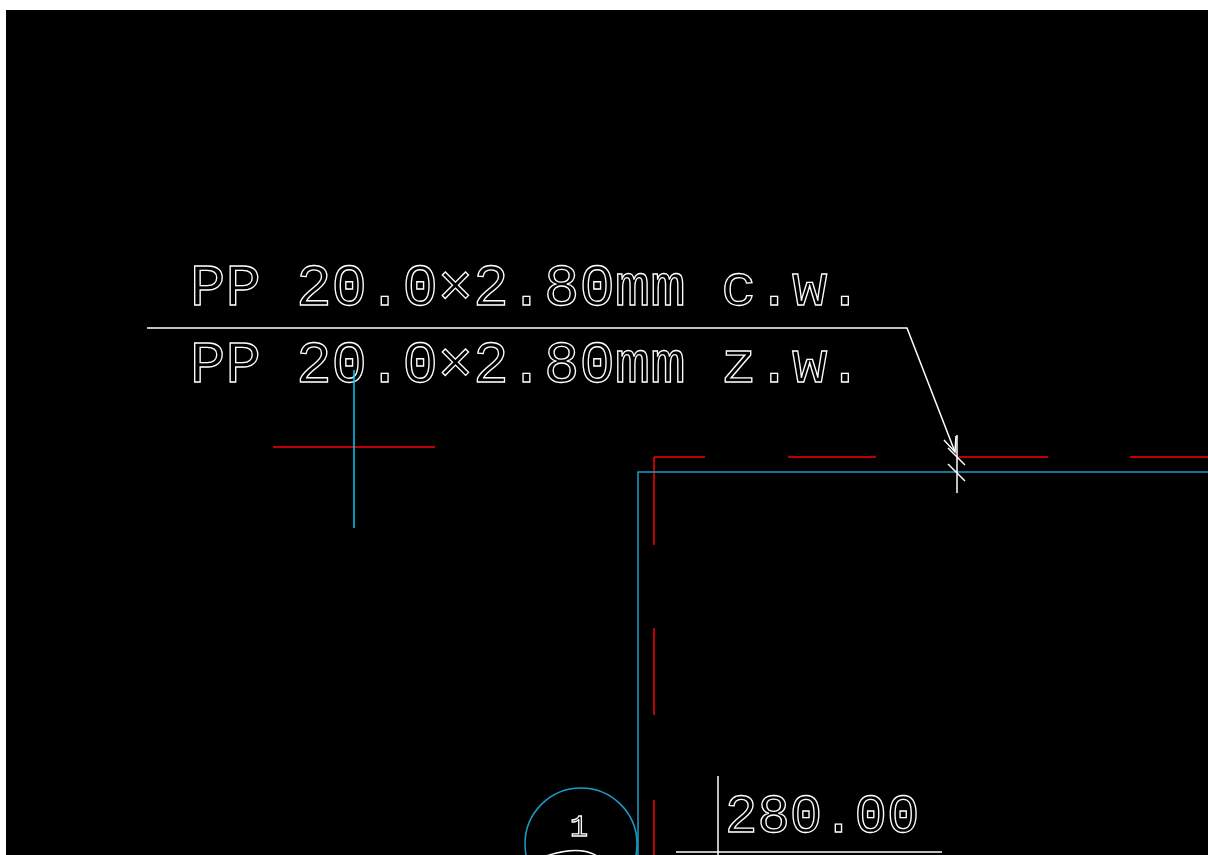 This screenshot has height=855, width=1208. I want to click on dimension-value: 280.00, so click(822, 817).